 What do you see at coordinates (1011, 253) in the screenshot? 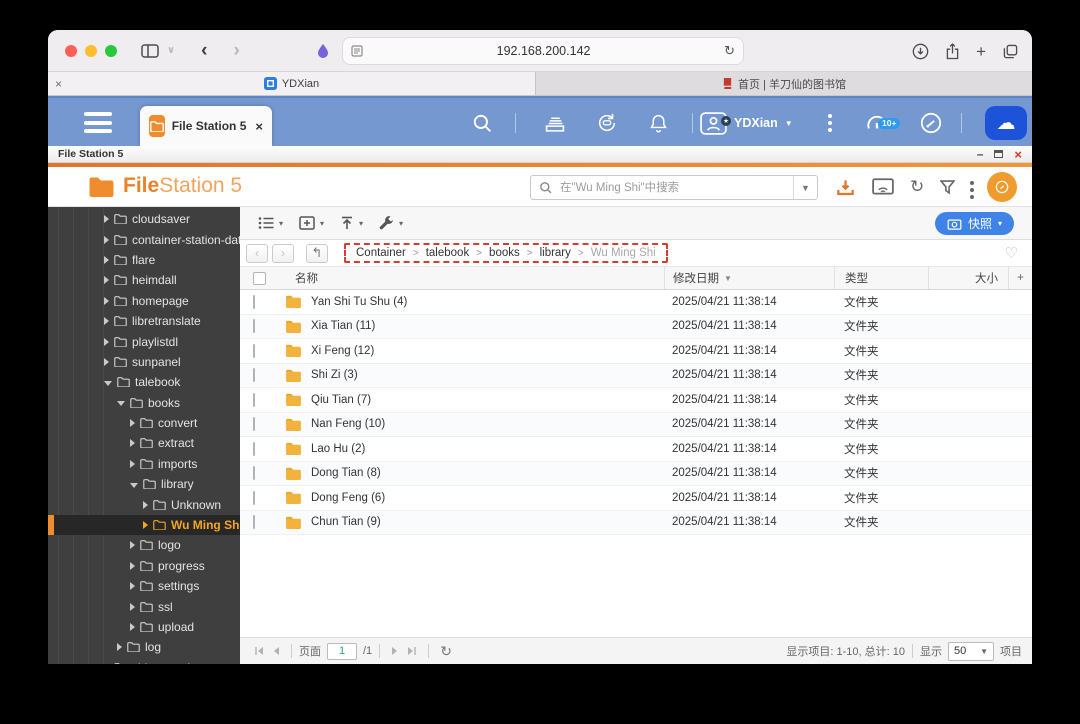
I see `favorite-heart-icon: ♡` at bounding box center [1011, 253].